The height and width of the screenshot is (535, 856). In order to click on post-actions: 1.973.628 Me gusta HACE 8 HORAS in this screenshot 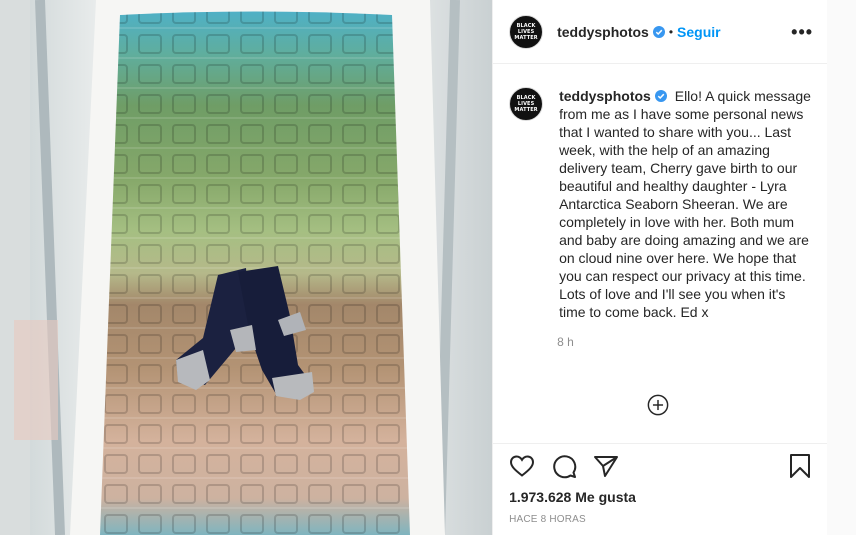, I will do `click(660, 484)`.